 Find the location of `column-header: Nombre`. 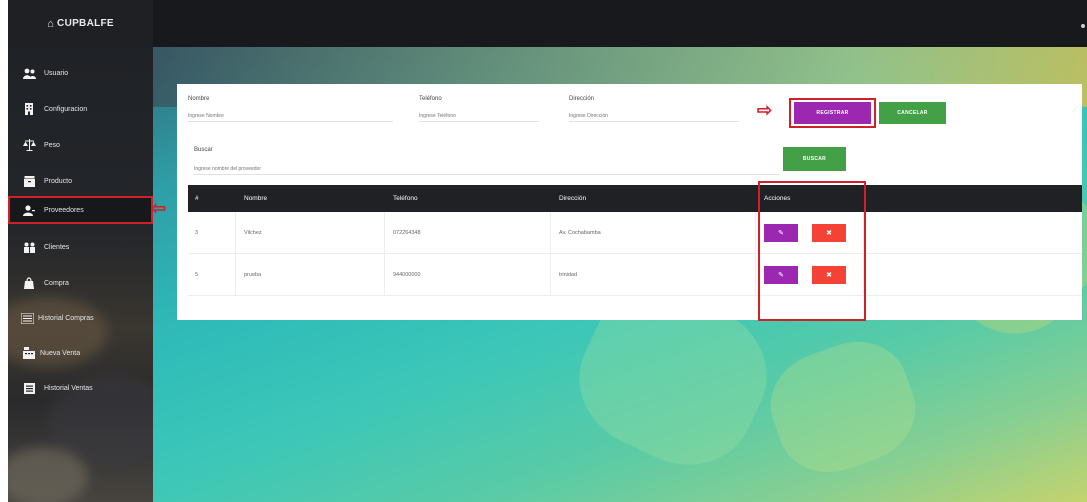

column-header: Nombre is located at coordinates (256, 198).